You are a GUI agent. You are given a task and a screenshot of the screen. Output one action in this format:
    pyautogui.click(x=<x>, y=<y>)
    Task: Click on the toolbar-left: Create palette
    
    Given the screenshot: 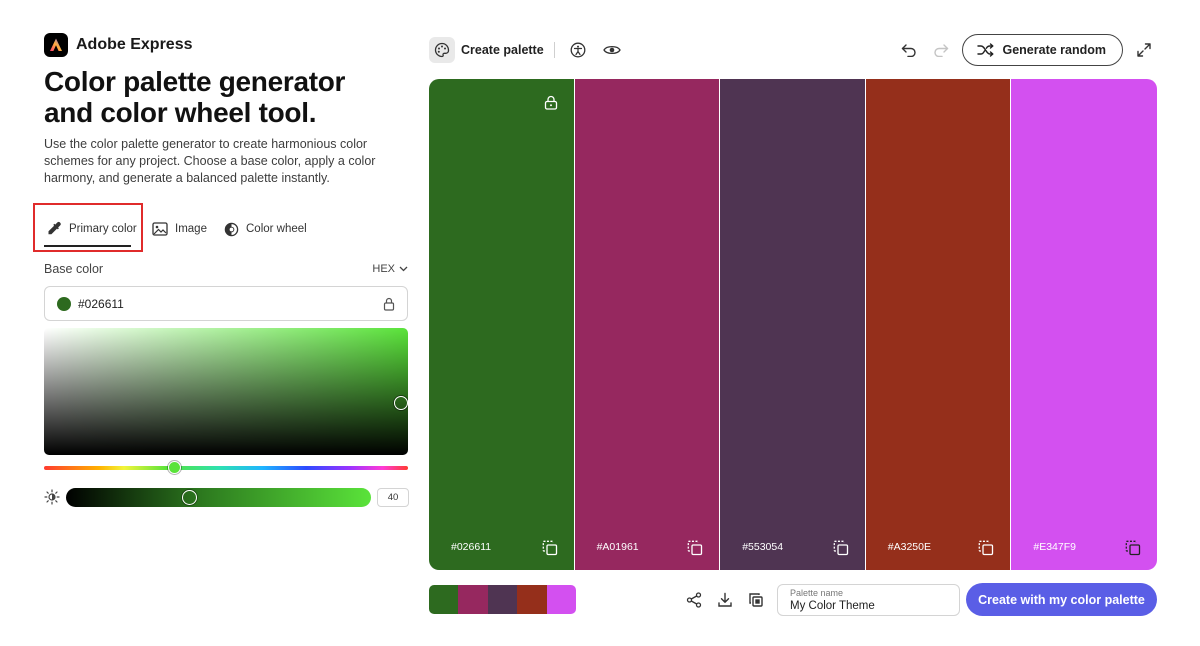 What is the action you would take?
    pyautogui.click(x=527, y=50)
    